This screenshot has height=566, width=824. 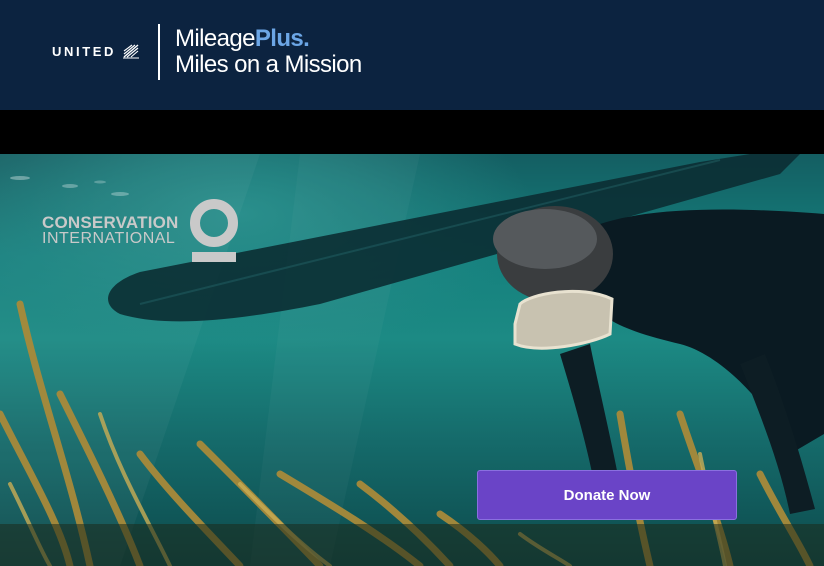 What do you see at coordinates (109, 238) in the screenshot?
I see `ci-line2: INTERNATIONAL` at bounding box center [109, 238].